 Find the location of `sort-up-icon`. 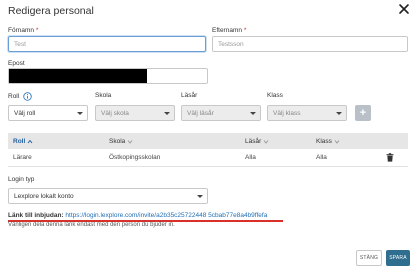

sort-up-icon is located at coordinates (30, 141).